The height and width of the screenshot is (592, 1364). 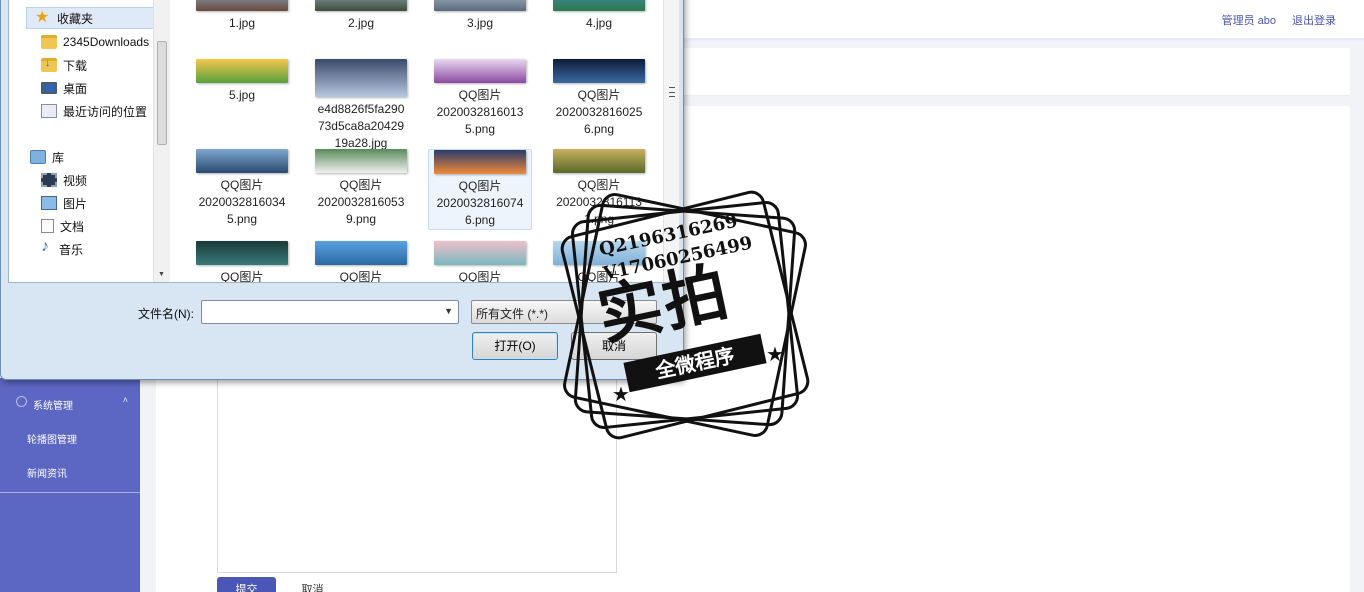 What do you see at coordinates (1314, 20) in the screenshot?
I see `logout-link: 退出登录` at bounding box center [1314, 20].